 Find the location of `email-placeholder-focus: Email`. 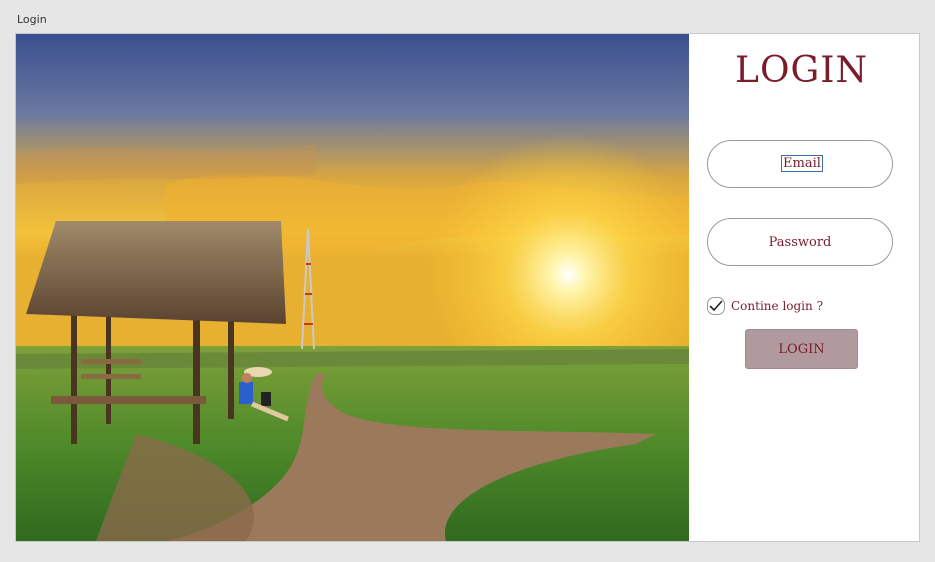

email-placeholder-focus: Email is located at coordinates (802, 163).